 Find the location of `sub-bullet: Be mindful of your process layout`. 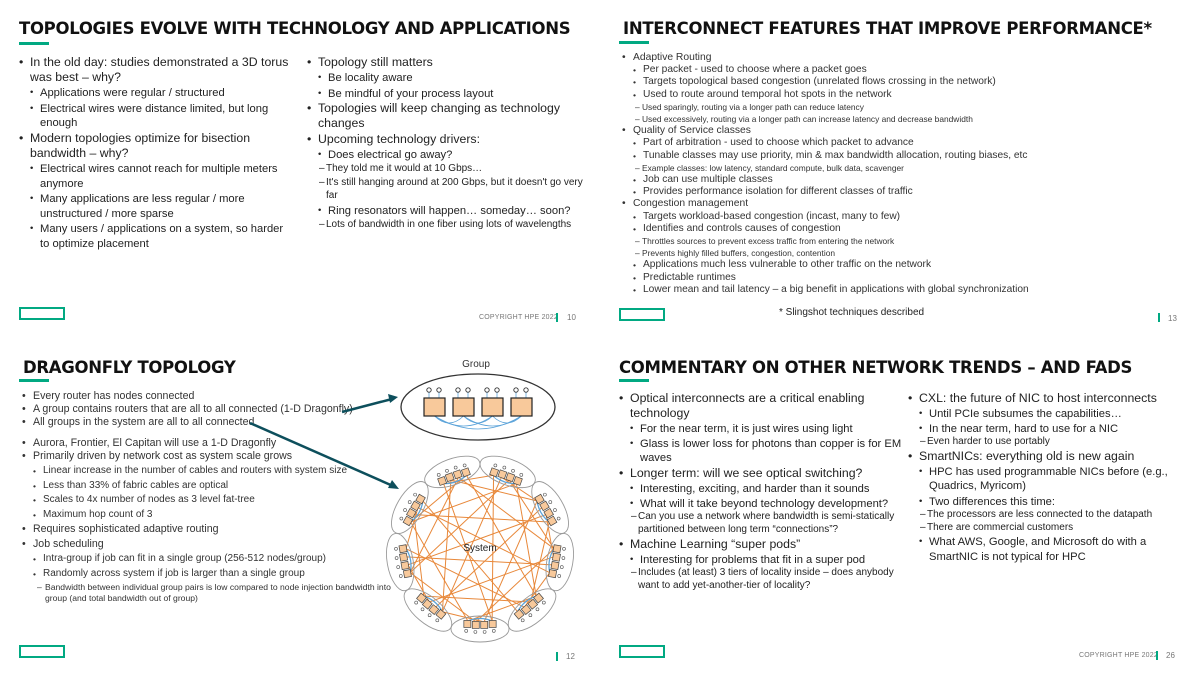

sub-bullet: Be mindful of your process layout is located at coordinates (449, 94).